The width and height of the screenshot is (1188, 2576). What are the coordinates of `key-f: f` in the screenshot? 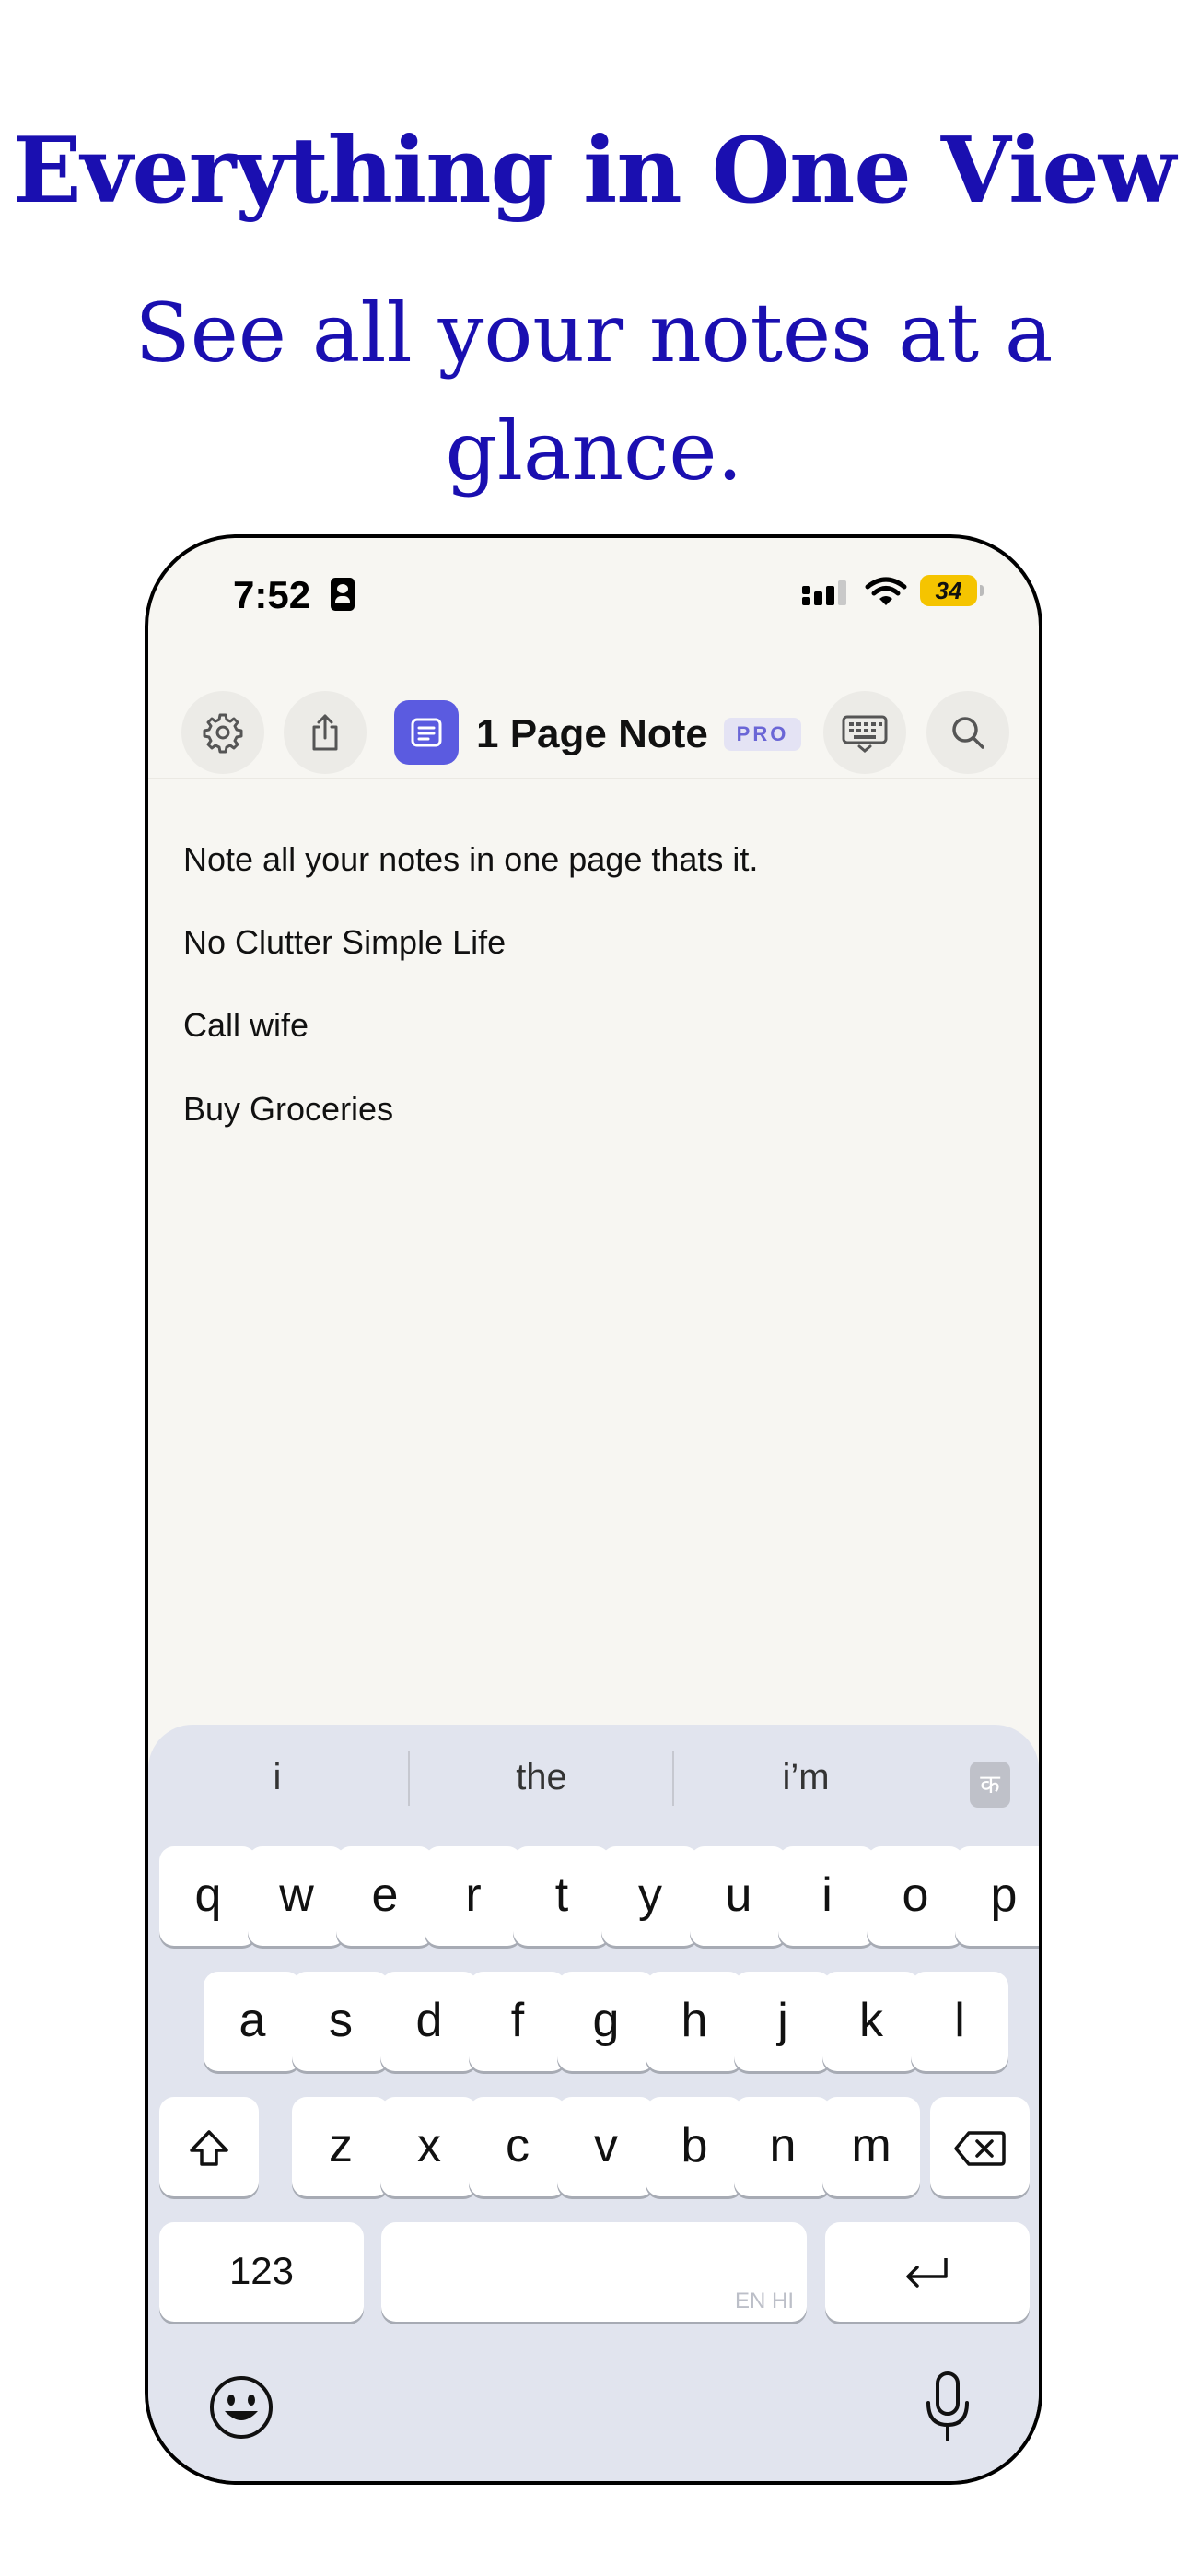 It's located at (517, 2022).